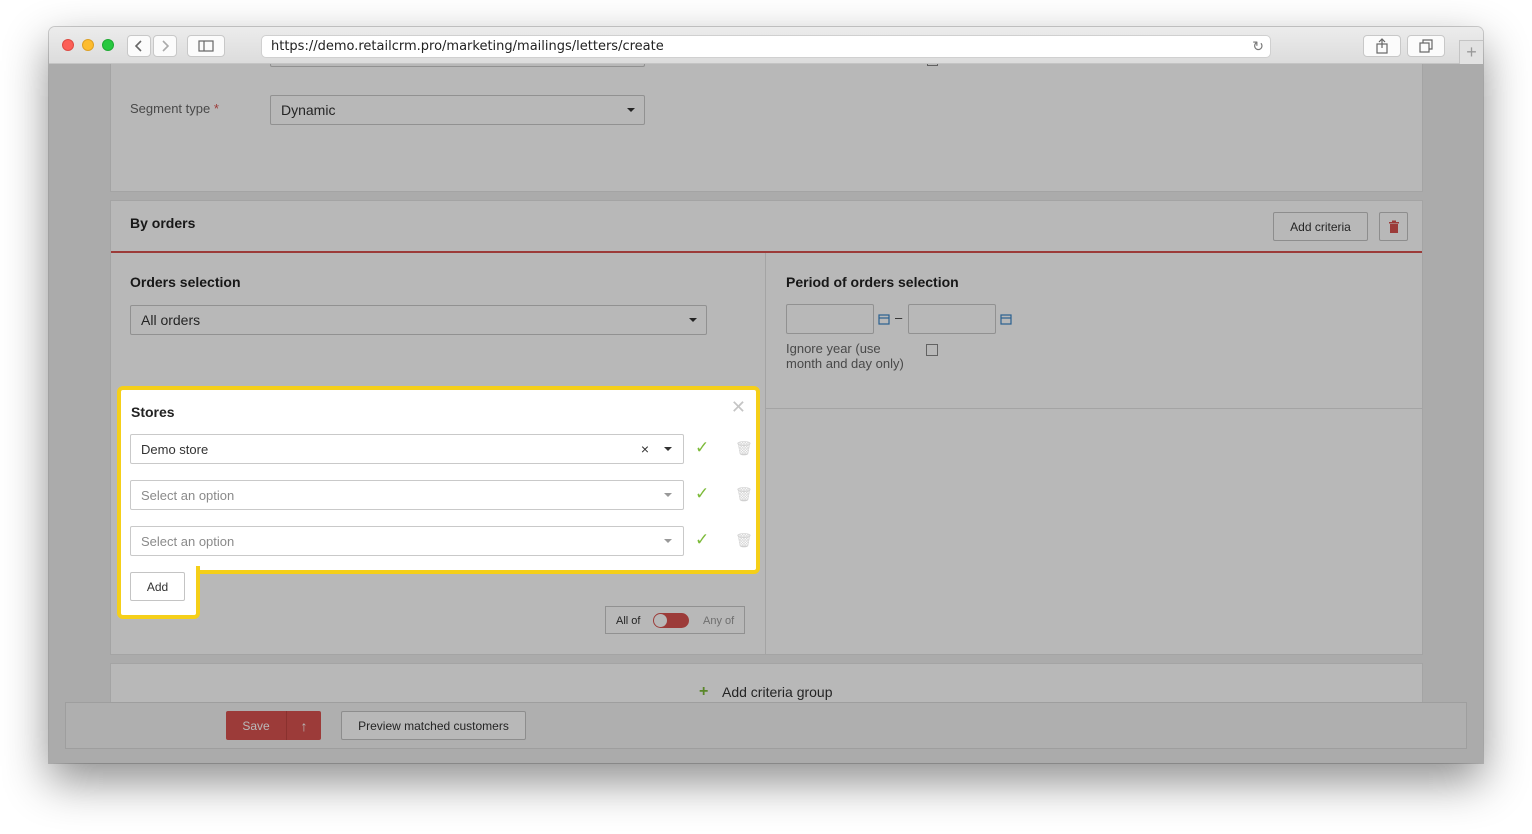 Image resolution: width=1532 pixels, height=834 pixels. Describe the element at coordinates (433, 725) in the screenshot. I see `preview-matched-customers-button: Preview matched customers` at that location.